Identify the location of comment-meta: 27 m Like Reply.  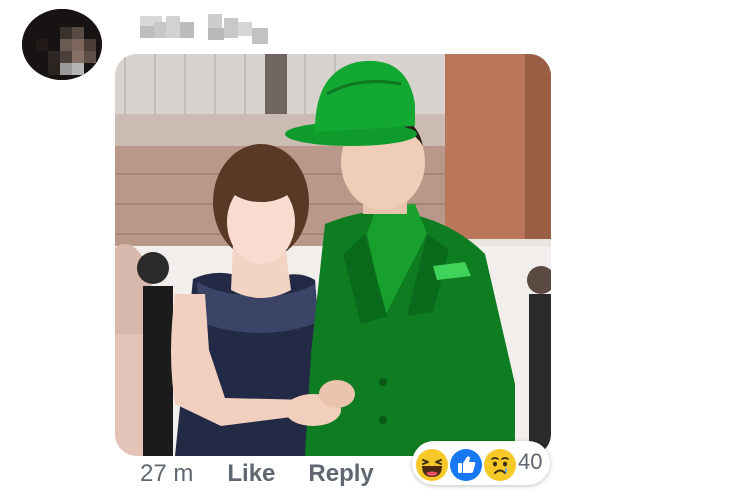
(257, 474).